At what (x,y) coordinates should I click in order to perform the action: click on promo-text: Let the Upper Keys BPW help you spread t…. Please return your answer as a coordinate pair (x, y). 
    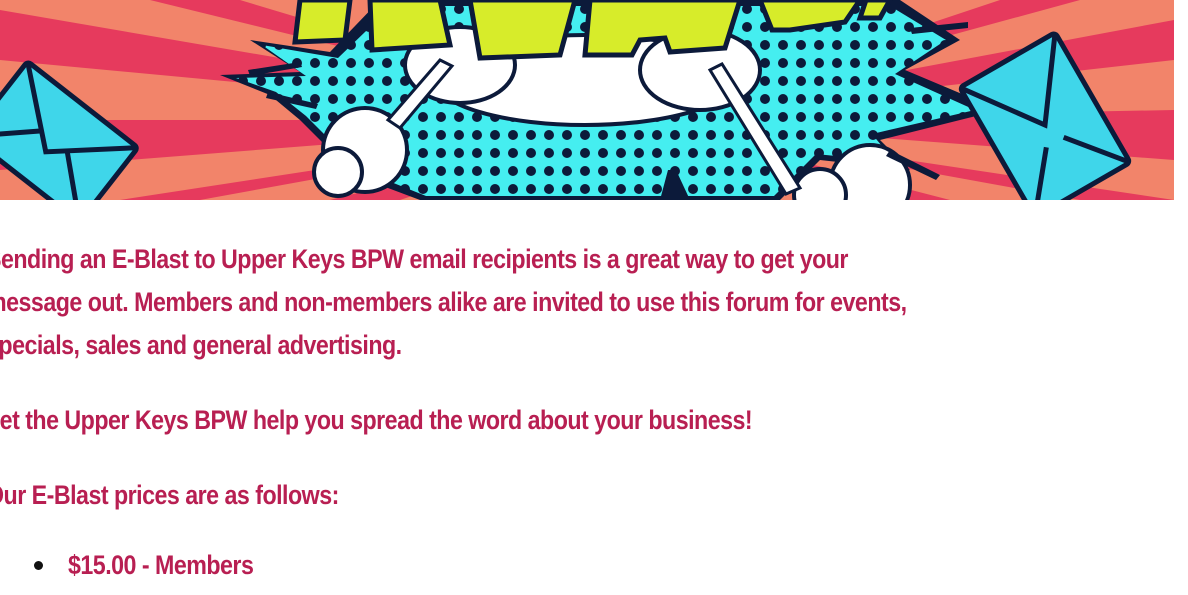
    Looking at the image, I should click on (376, 420).